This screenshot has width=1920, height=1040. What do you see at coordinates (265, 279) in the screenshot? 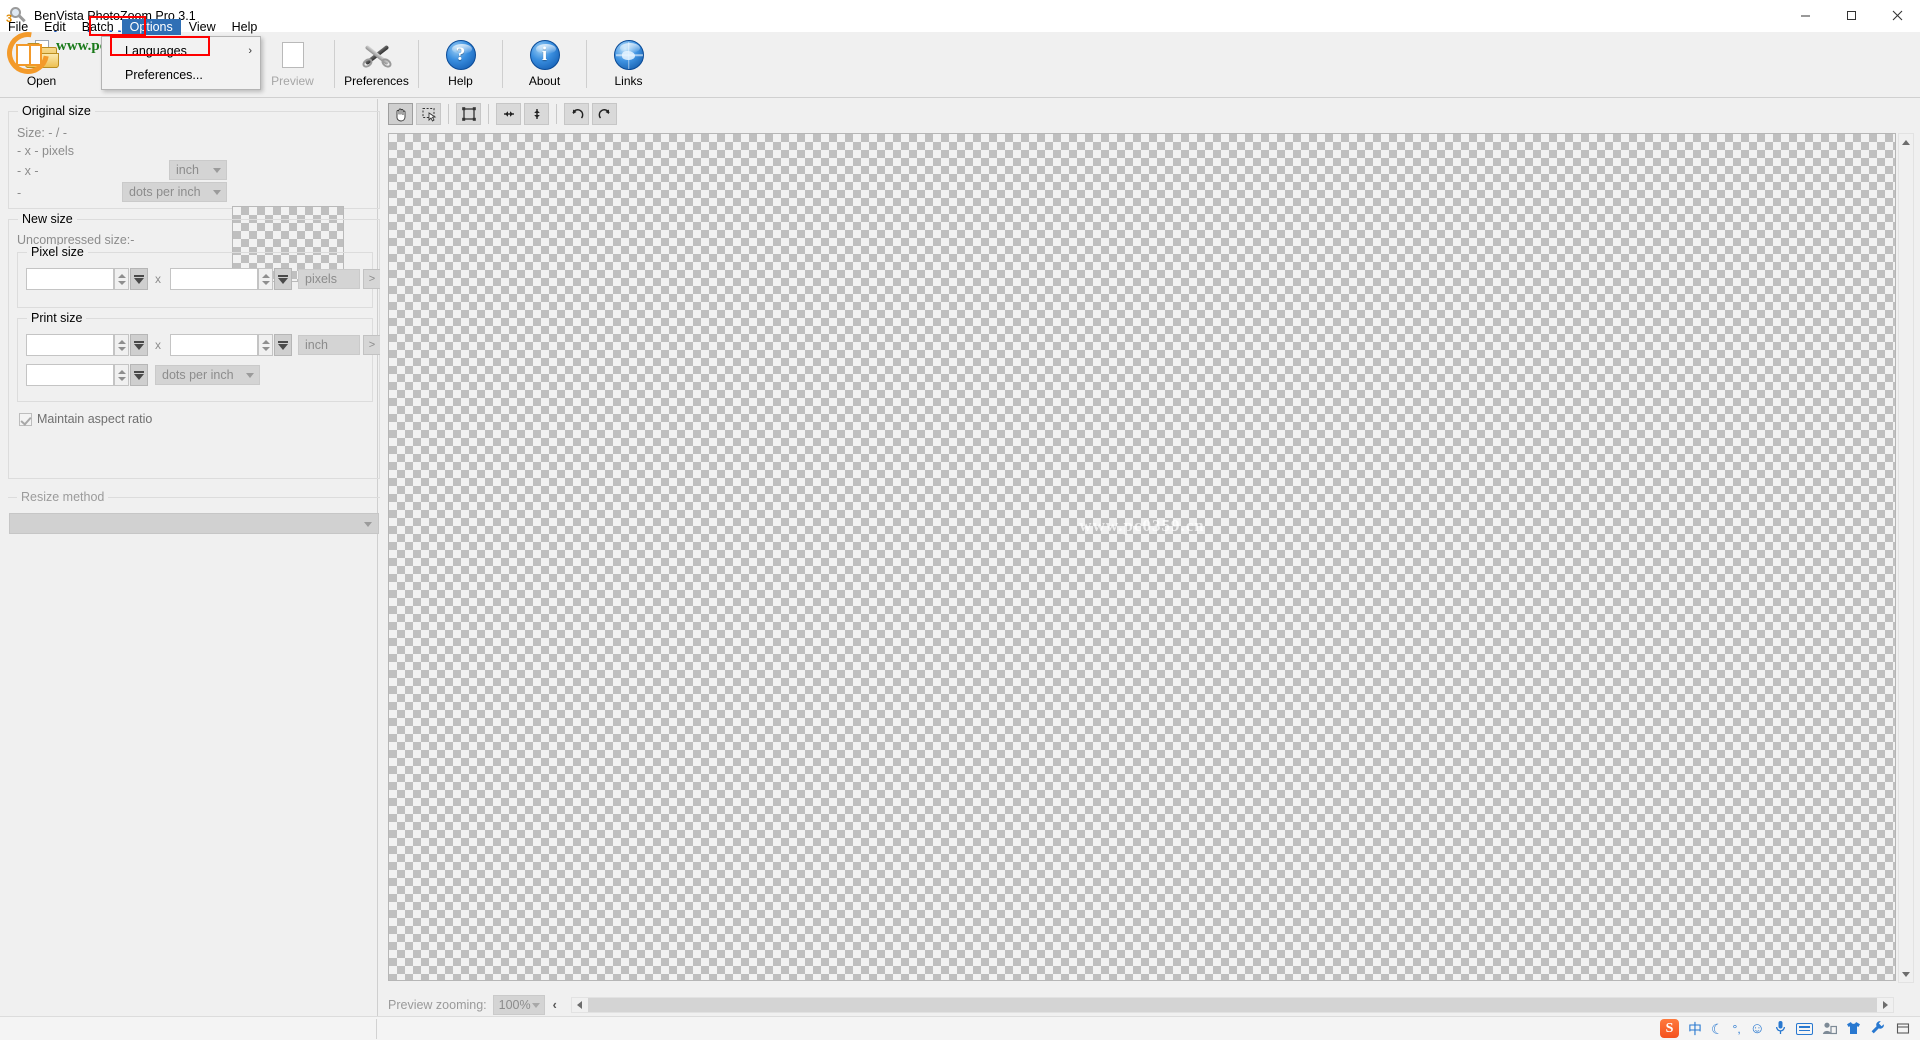
I see `pixel-height-stepper` at bounding box center [265, 279].